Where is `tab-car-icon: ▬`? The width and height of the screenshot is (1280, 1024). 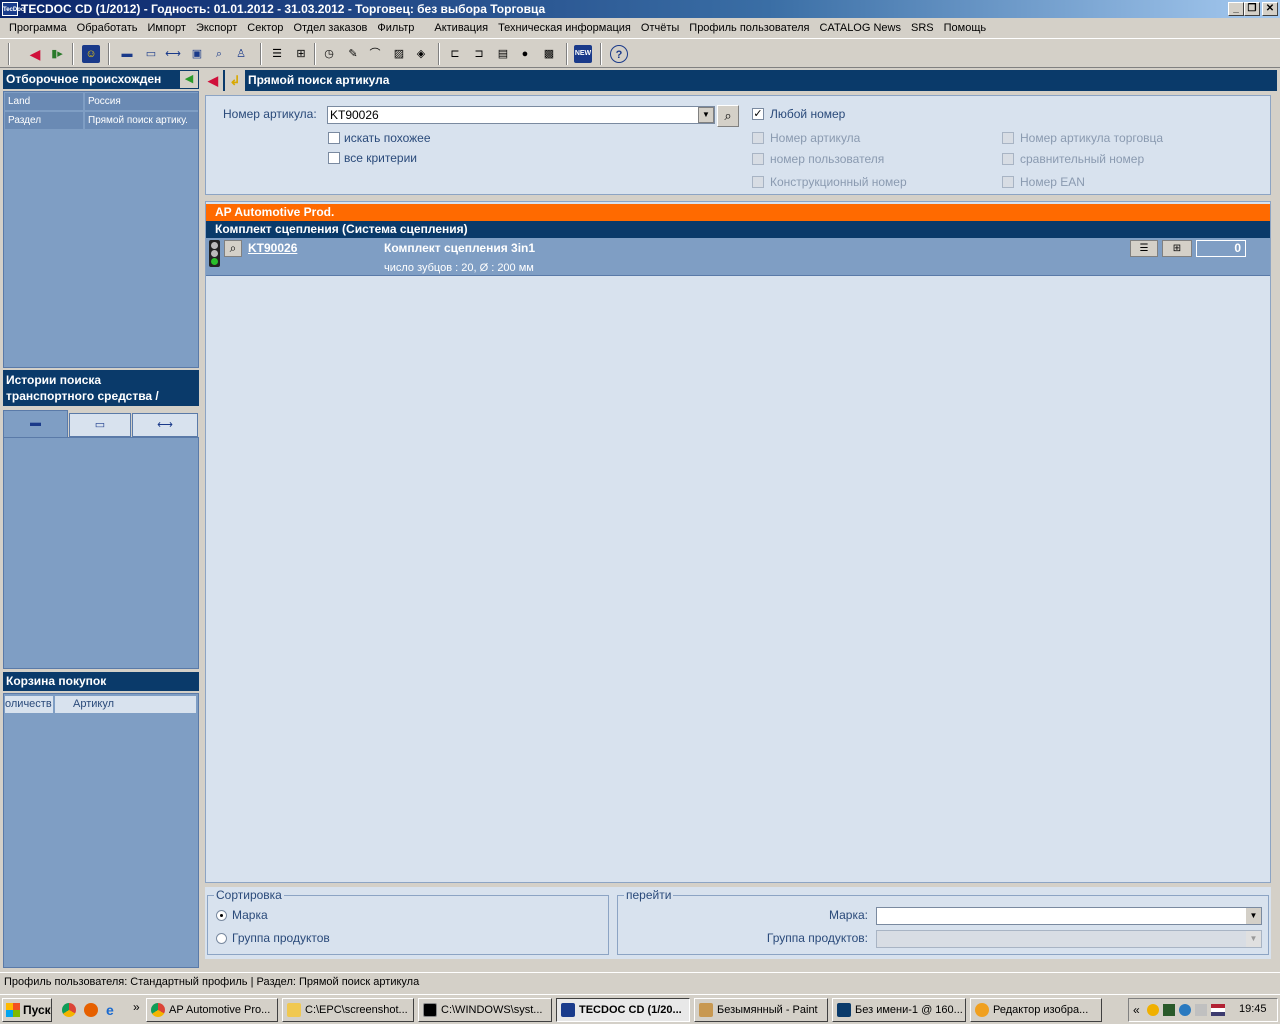
tab-car-icon: ▬ is located at coordinates (35, 424).